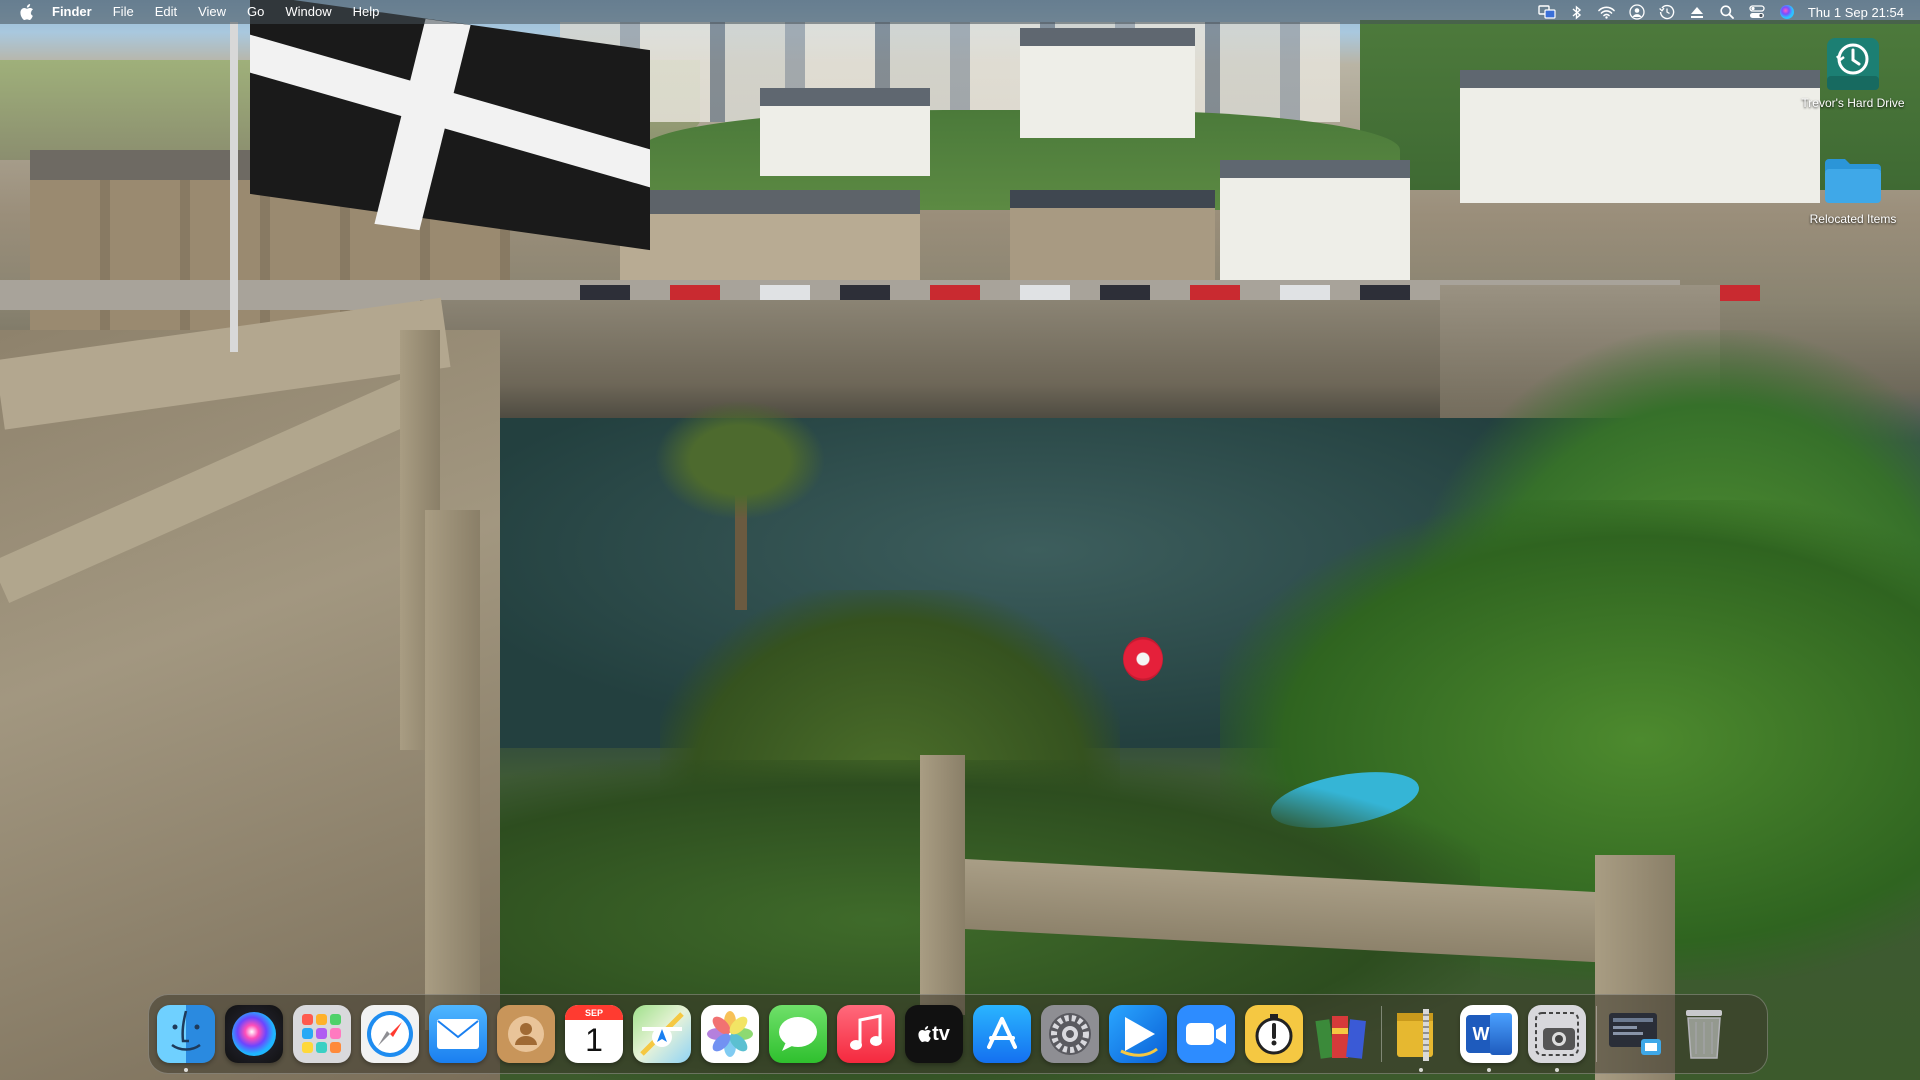 The width and height of the screenshot is (1920, 1080). I want to click on mail-icon, so click(458, 1034).